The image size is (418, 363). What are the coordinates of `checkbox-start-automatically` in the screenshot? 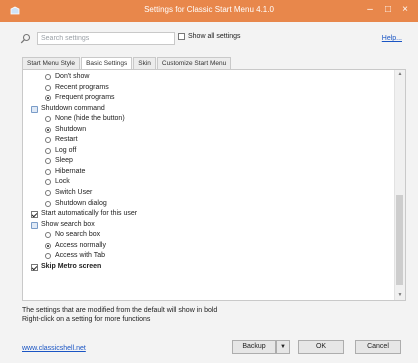 It's located at (34, 215).